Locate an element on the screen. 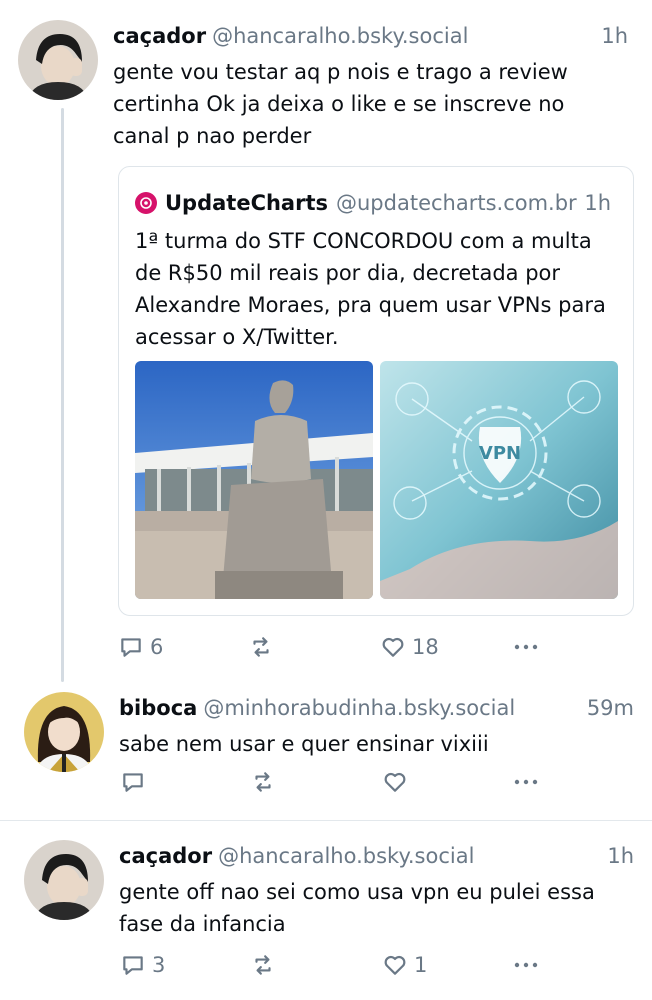  quote-image-vpn: VPN is located at coordinates (499, 480).